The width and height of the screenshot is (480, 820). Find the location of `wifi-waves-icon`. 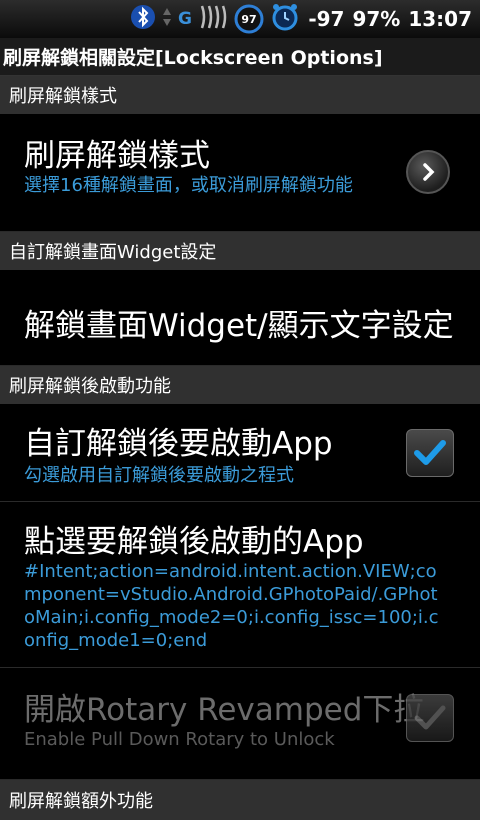

wifi-waves-icon is located at coordinates (213, 19).